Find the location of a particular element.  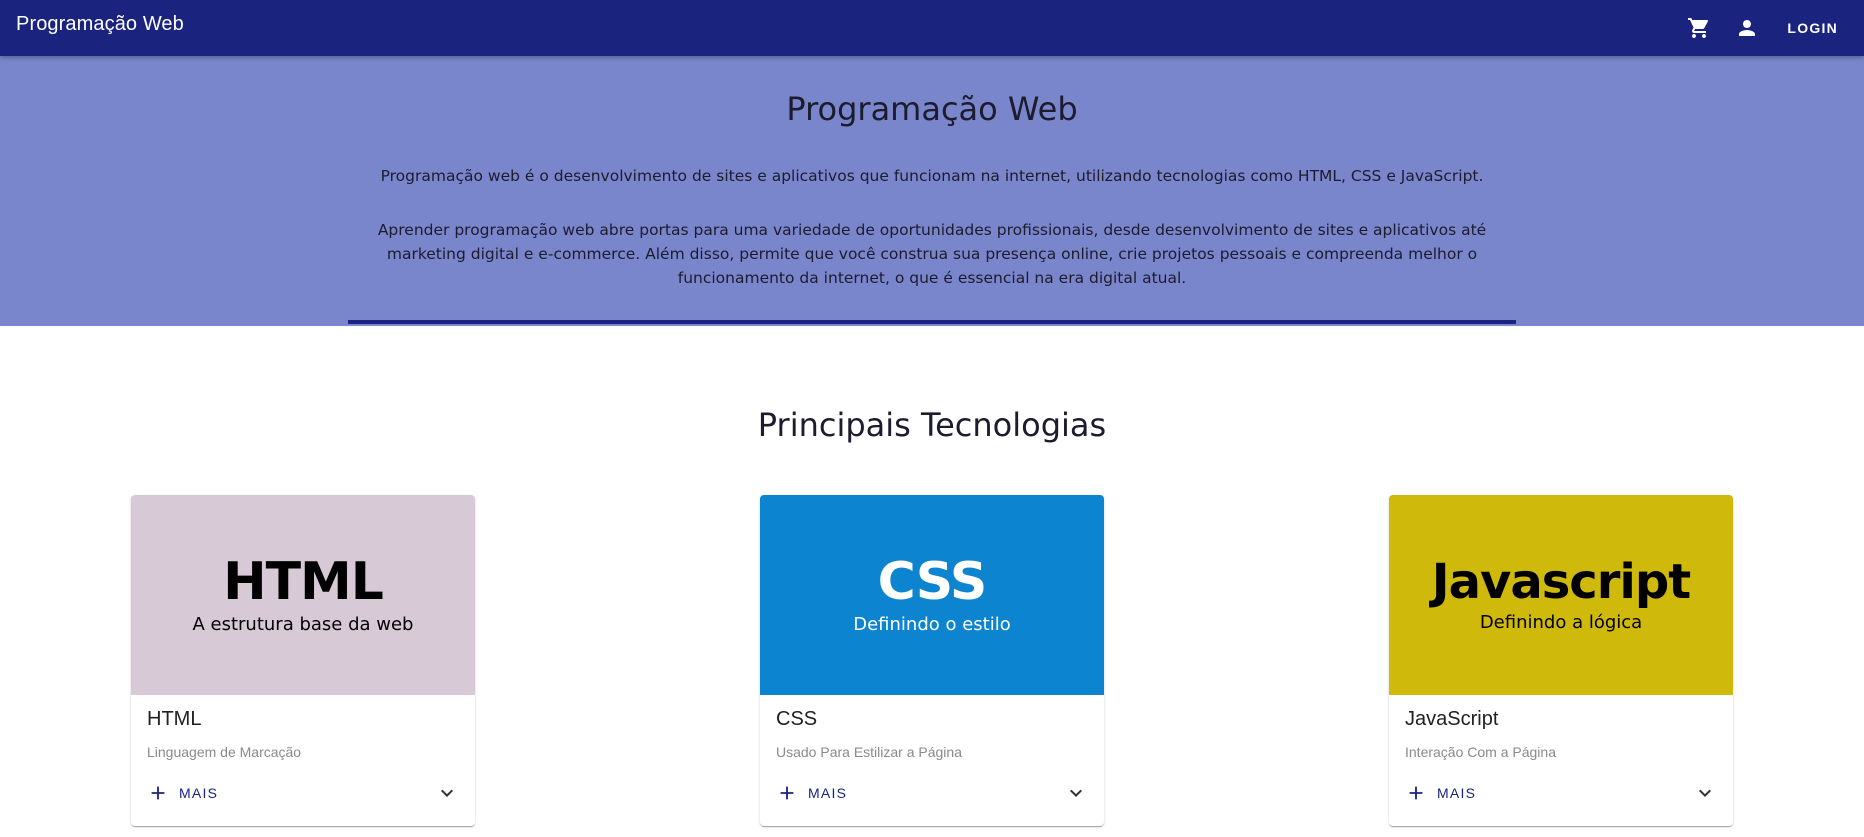

media-subtitle: A estrutura base da web is located at coordinates (303, 624).